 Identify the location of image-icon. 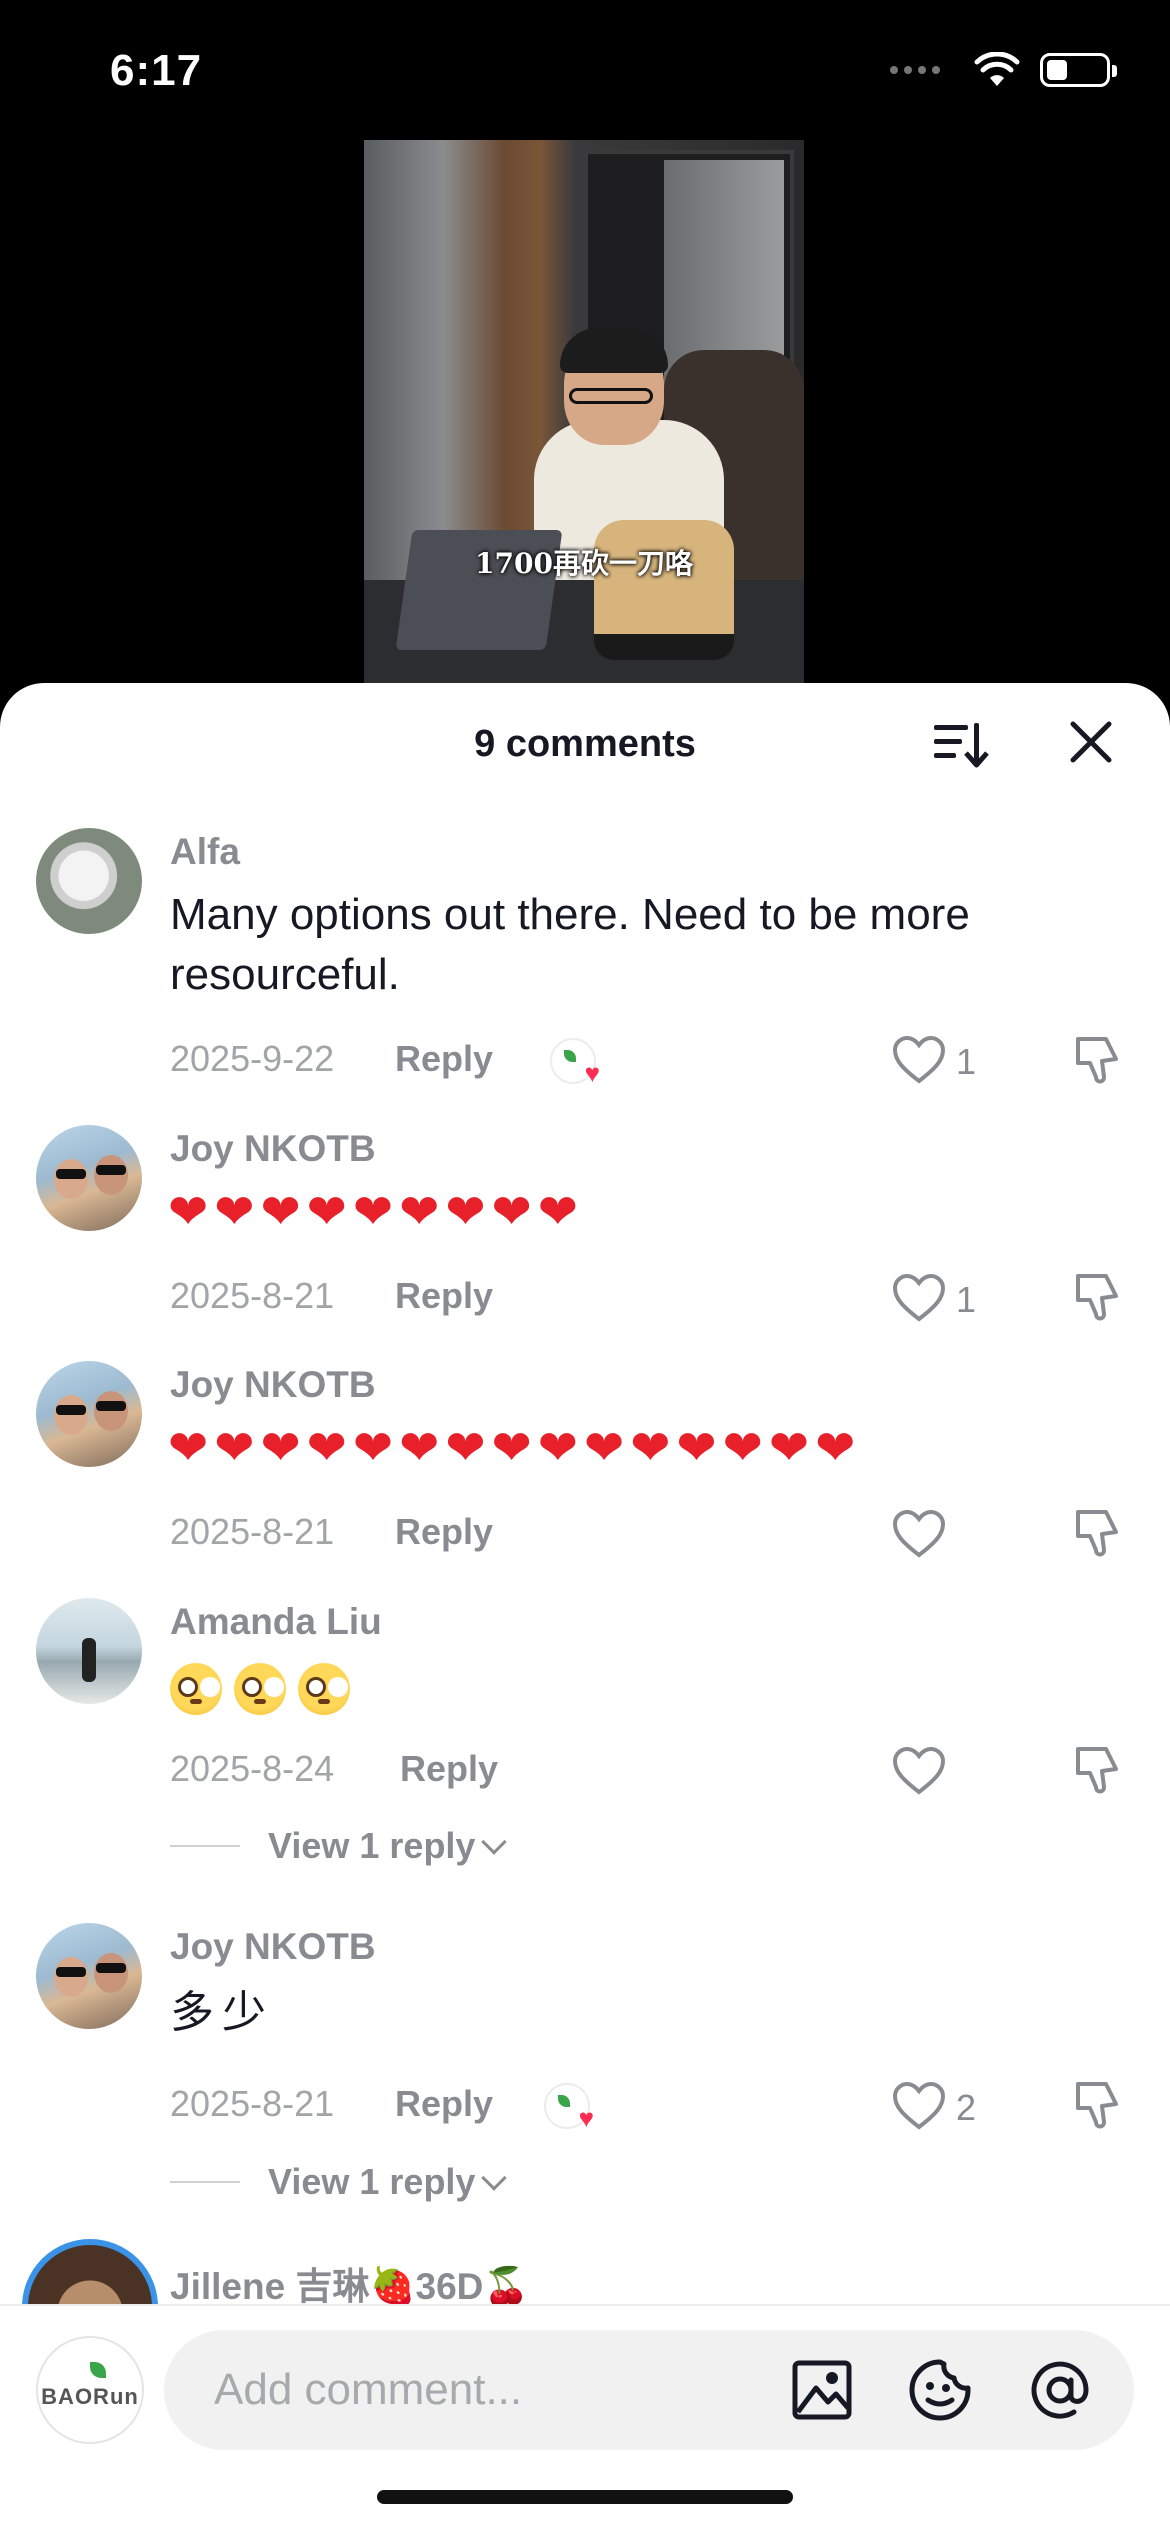
(822, 2390).